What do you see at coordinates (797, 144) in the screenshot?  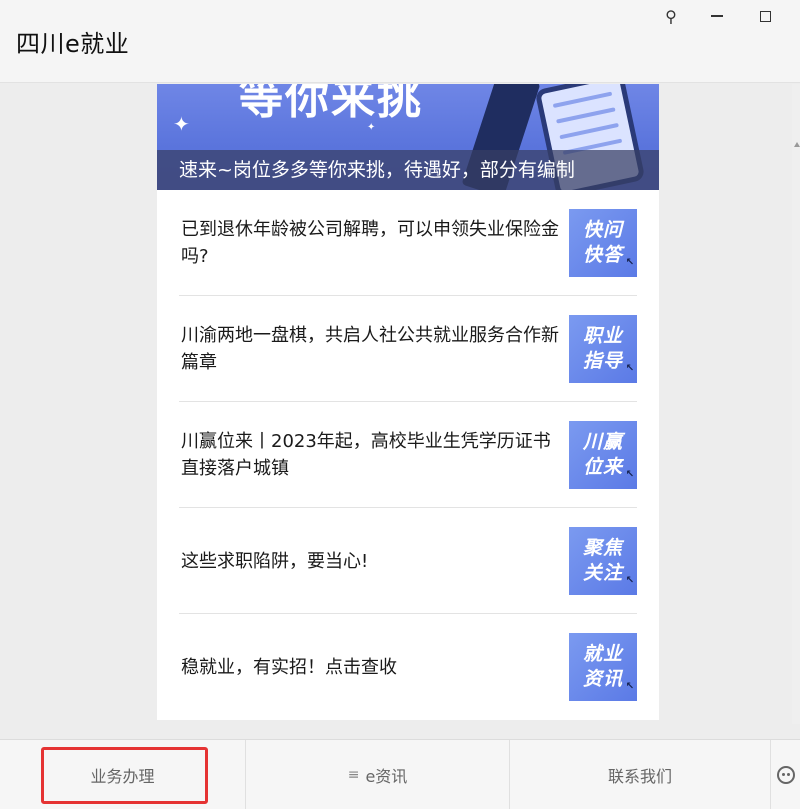 I see `scroll-up-icon` at bounding box center [797, 144].